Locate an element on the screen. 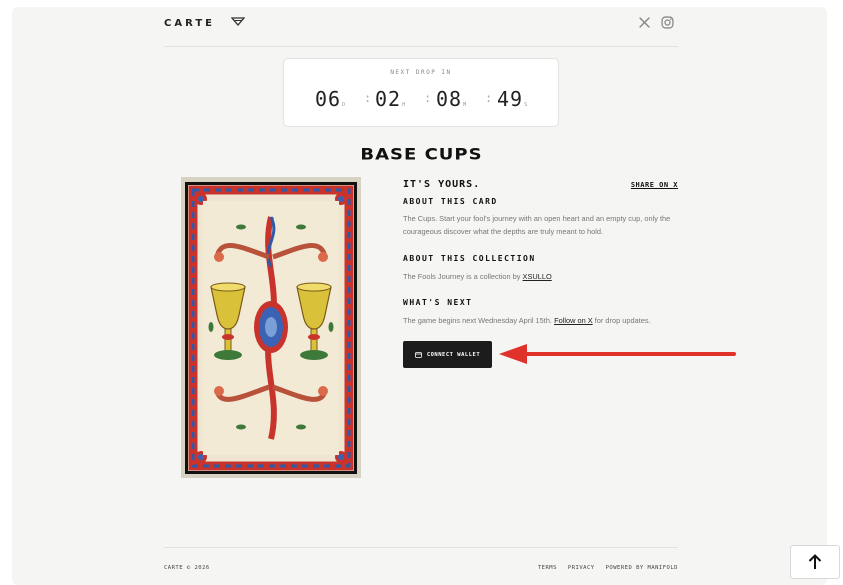 This screenshot has width=843, height=585. about-collection-text-prefix: The Fools Journey is a collection by is located at coordinates (463, 276).